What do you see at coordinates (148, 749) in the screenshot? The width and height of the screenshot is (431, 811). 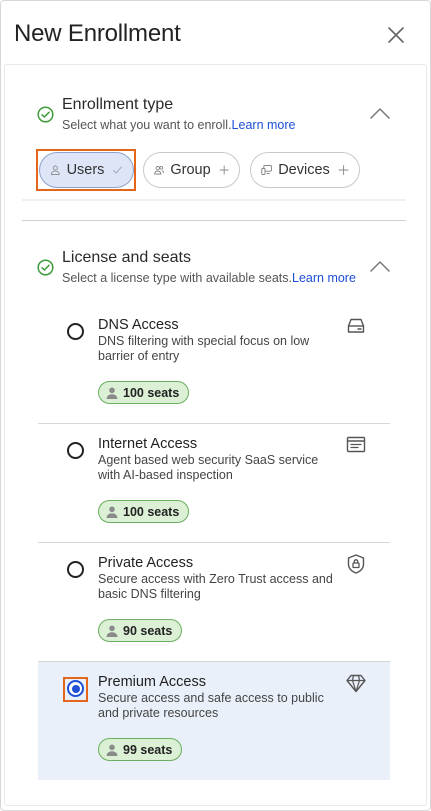 I see `seats-count: 99 seats` at bounding box center [148, 749].